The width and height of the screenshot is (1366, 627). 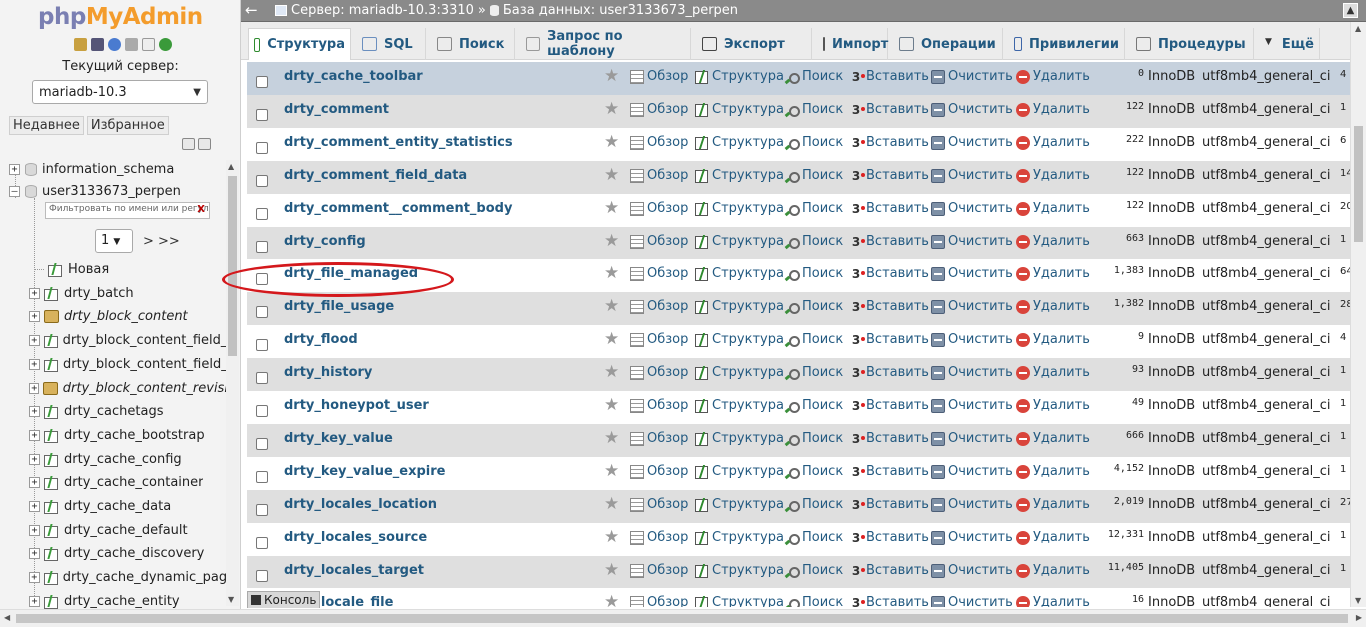 What do you see at coordinates (232, 383) in the screenshot?
I see `nav-scrollbar: ▲ ▼` at bounding box center [232, 383].